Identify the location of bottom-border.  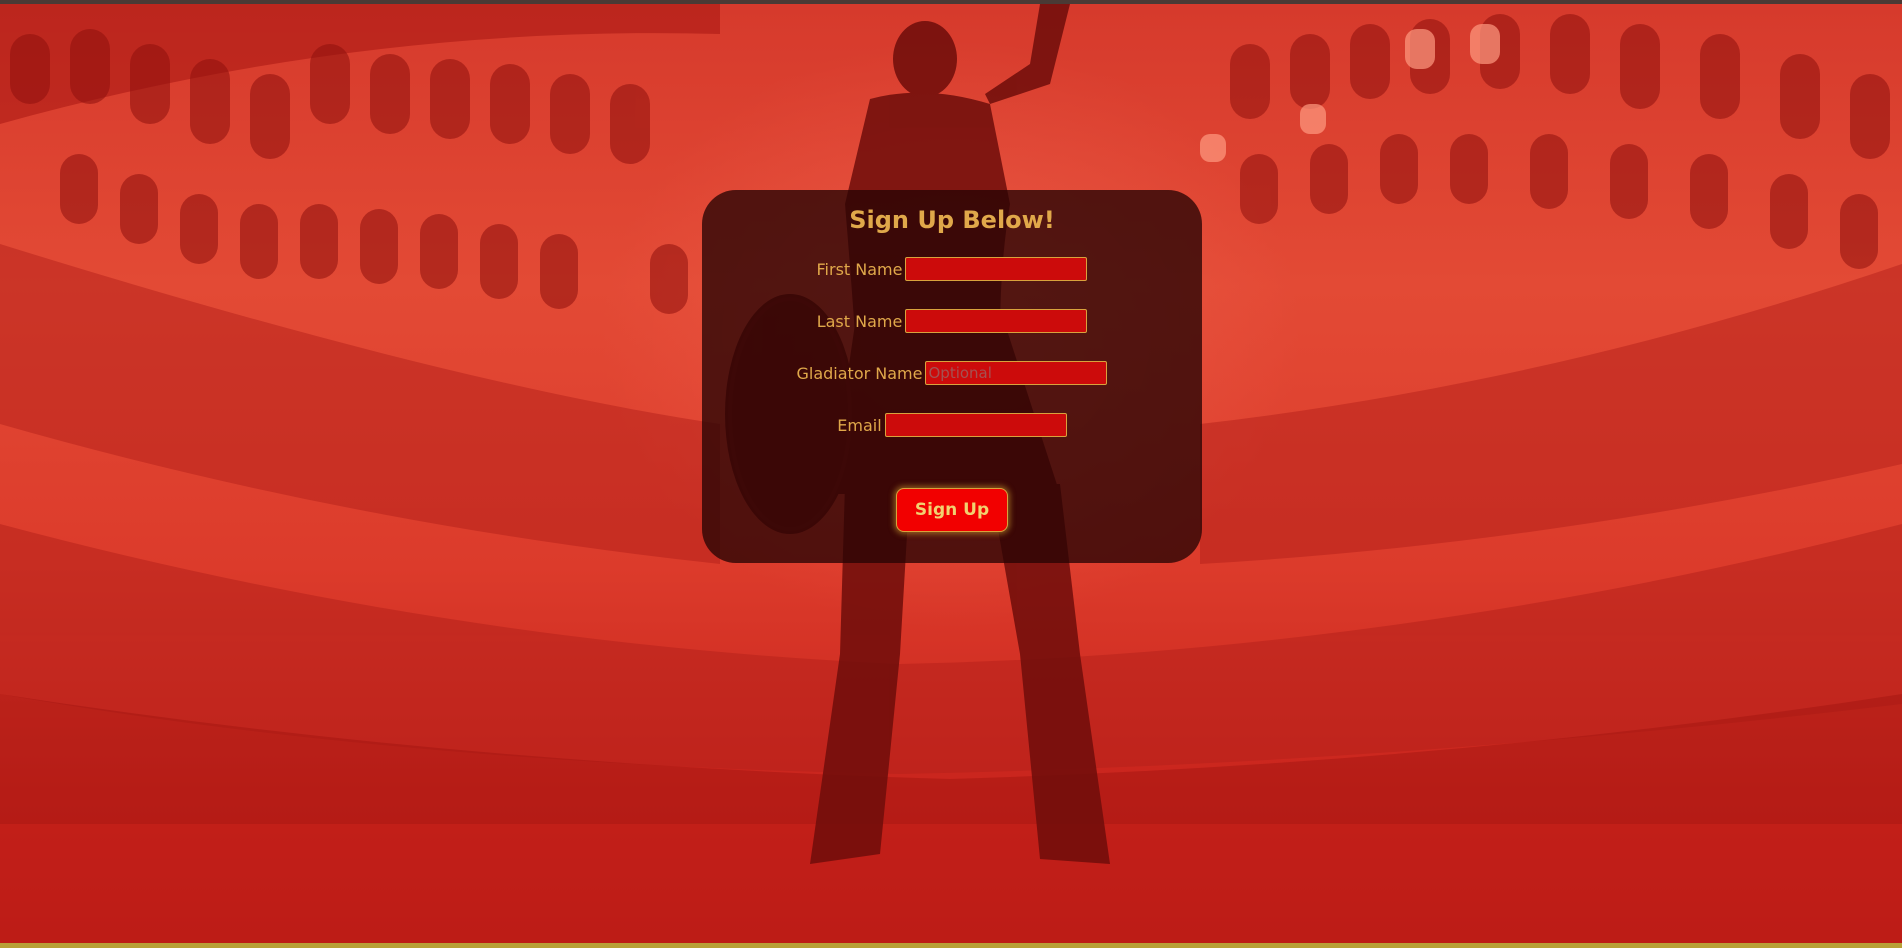
(951, 945).